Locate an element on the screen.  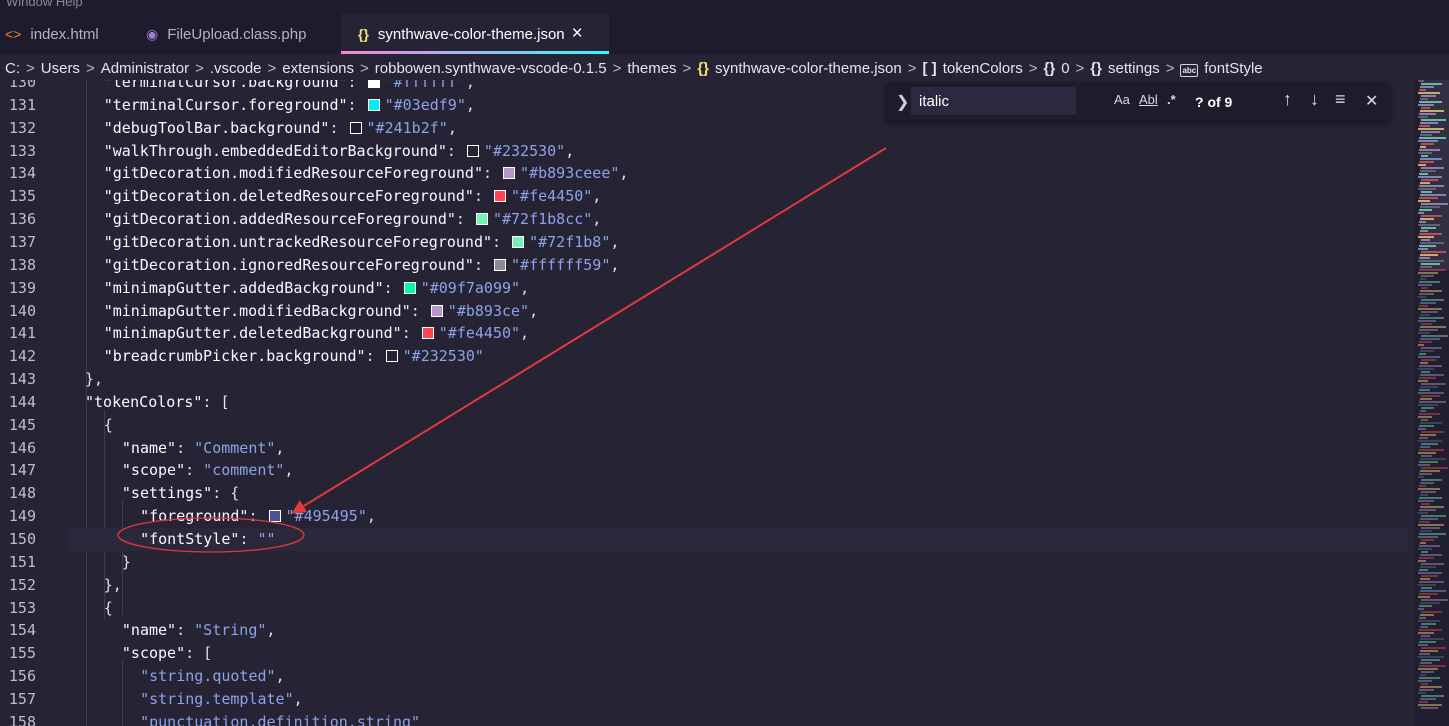
breadcrumb-item: {} synthwave-color-theme.json is located at coordinates (799, 68).